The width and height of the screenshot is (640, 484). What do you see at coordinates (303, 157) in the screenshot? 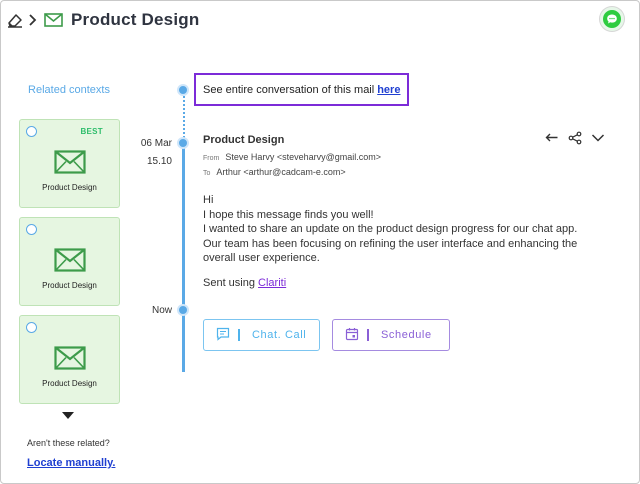
I see `from-value: Steve Harvy <steveharvy@gmail.com>` at bounding box center [303, 157].